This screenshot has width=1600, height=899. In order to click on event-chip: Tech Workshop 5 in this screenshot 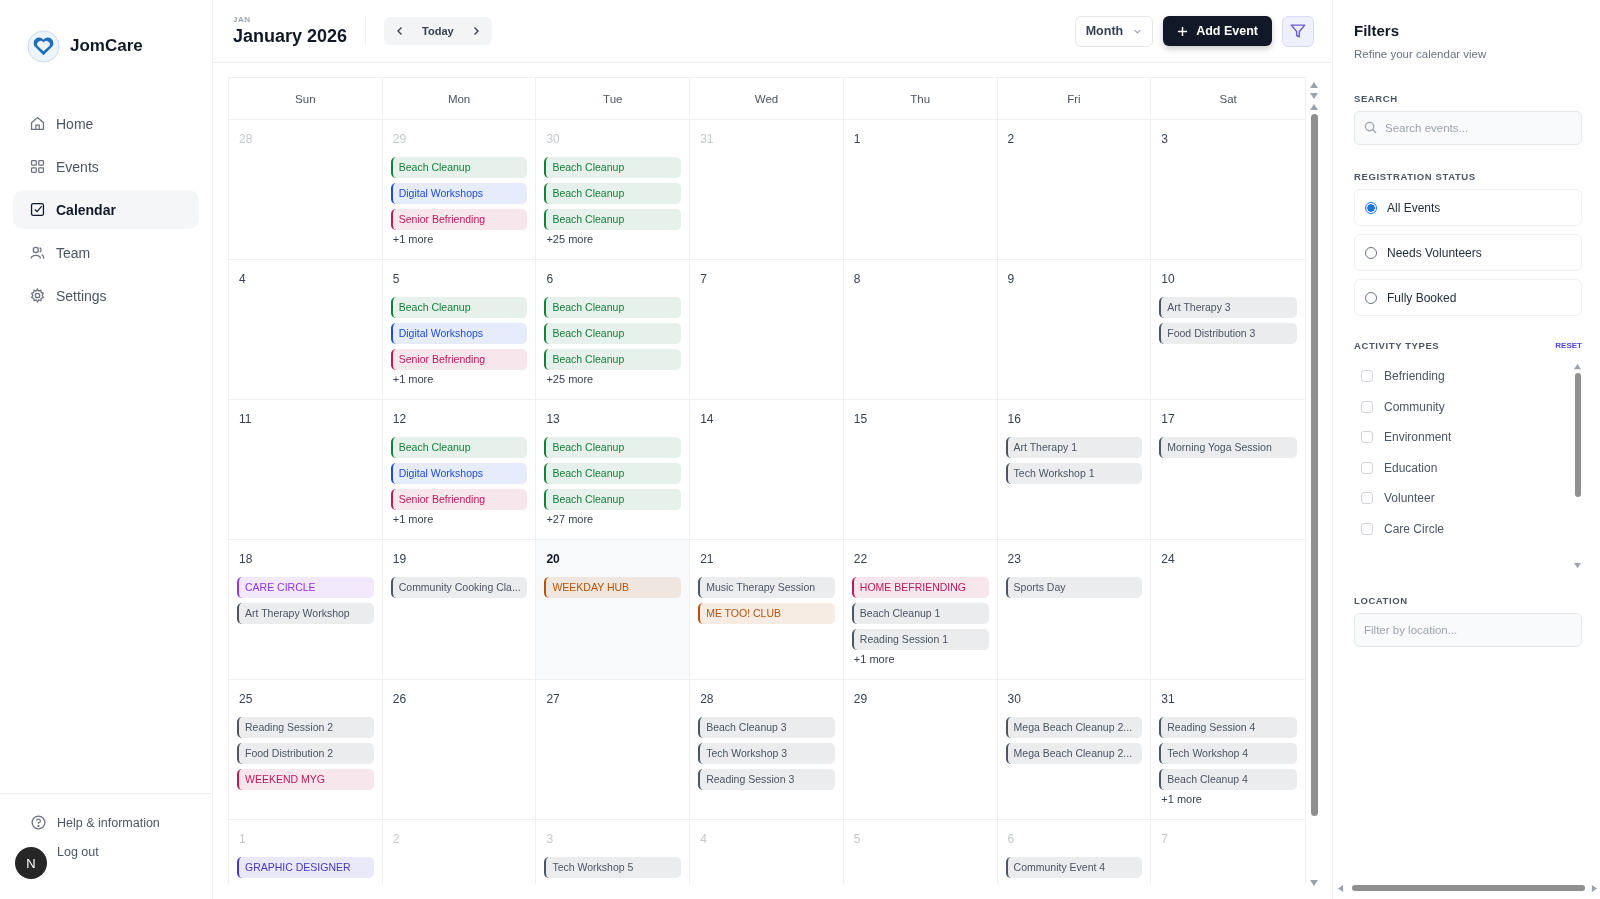, I will do `click(613, 867)`.